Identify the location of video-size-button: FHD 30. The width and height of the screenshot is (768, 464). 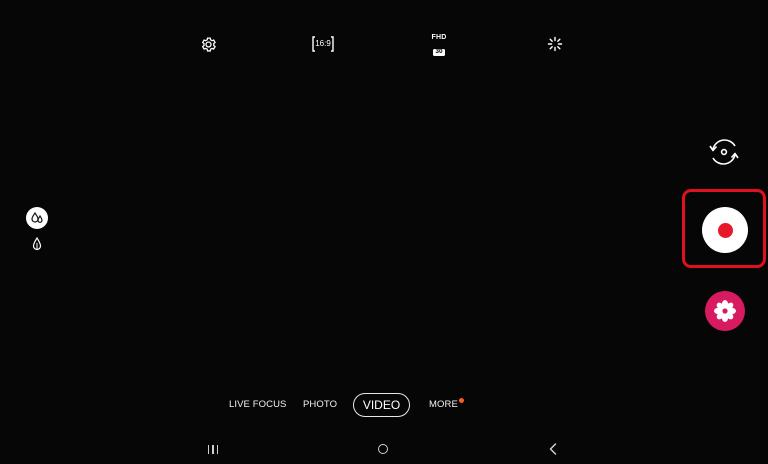
(439, 45).